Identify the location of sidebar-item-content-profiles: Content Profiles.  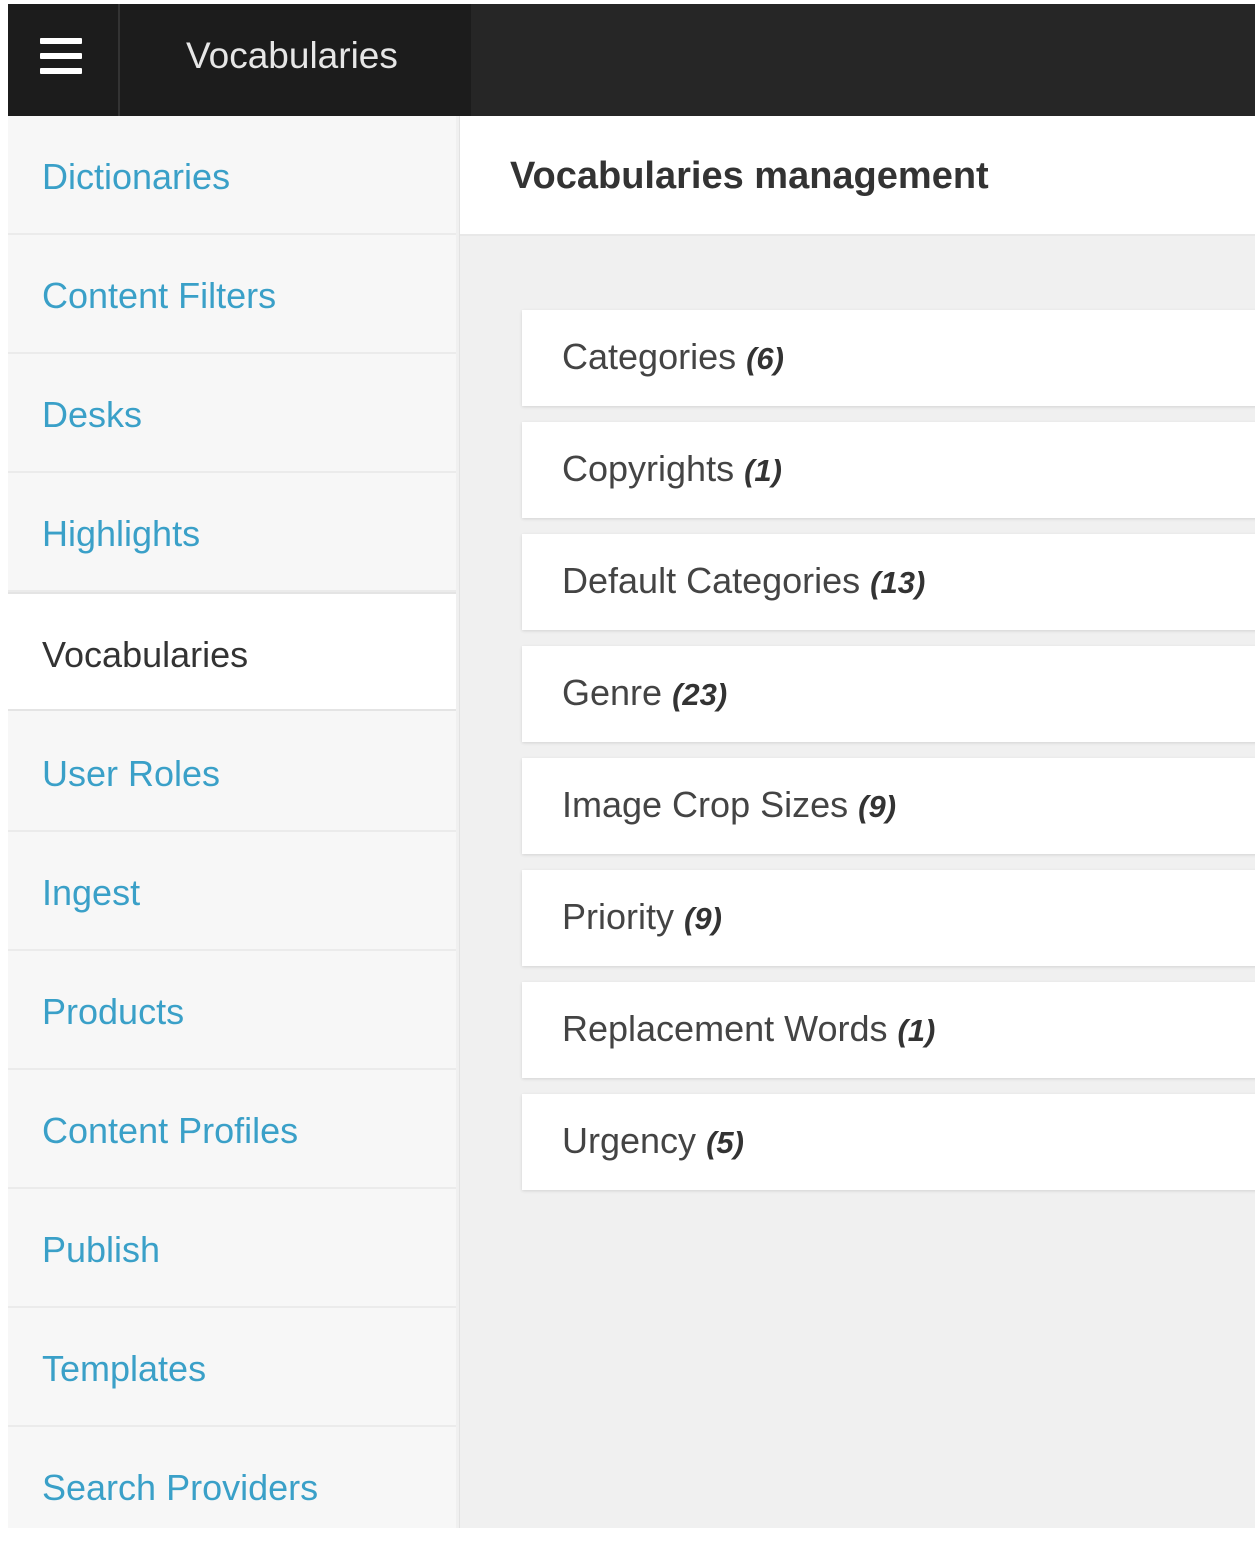
(232, 1129).